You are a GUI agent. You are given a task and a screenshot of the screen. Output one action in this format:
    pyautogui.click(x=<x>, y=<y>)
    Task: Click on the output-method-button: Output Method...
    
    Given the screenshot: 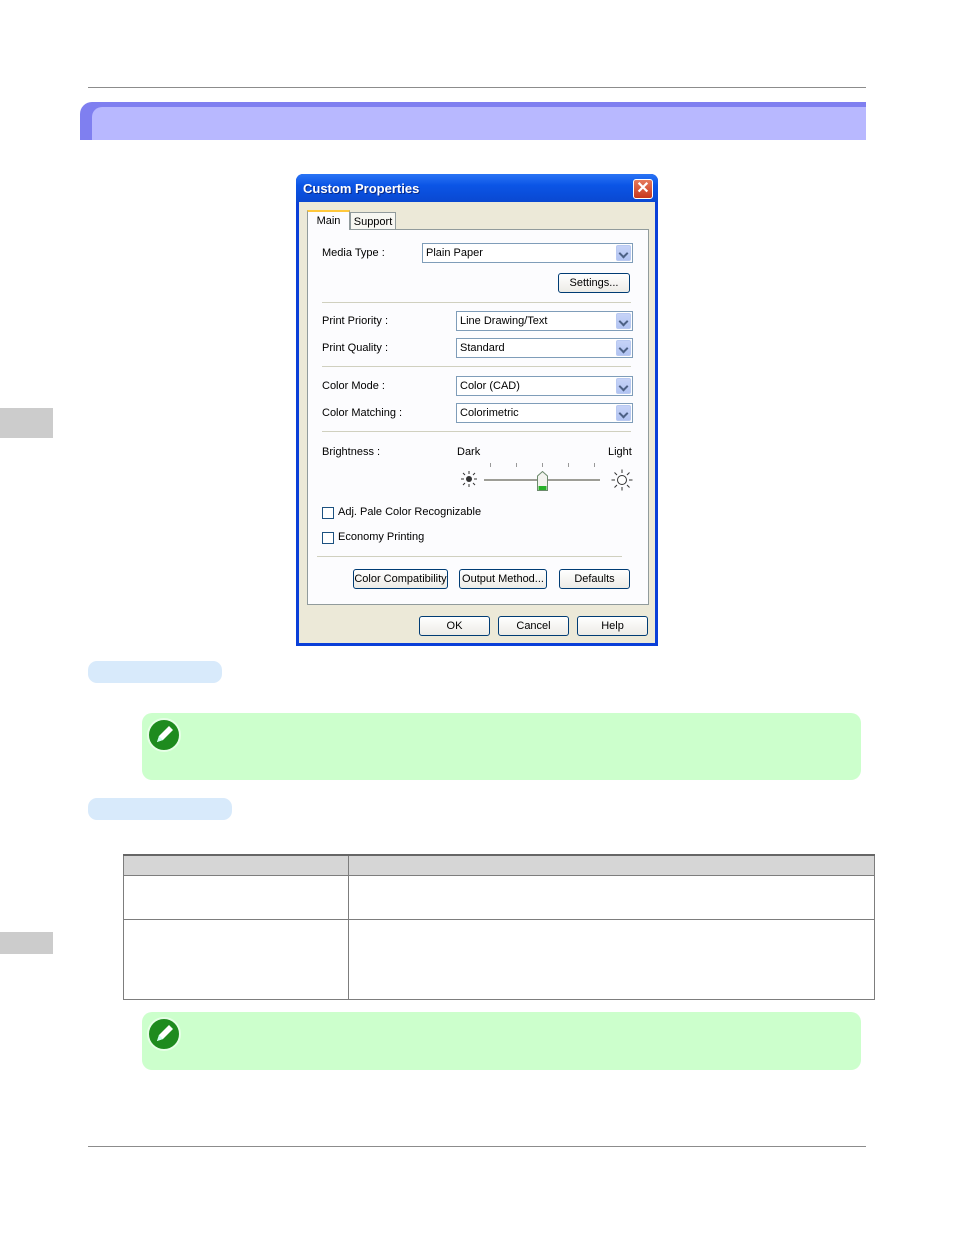 What is the action you would take?
    pyautogui.click(x=503, y=579)
    